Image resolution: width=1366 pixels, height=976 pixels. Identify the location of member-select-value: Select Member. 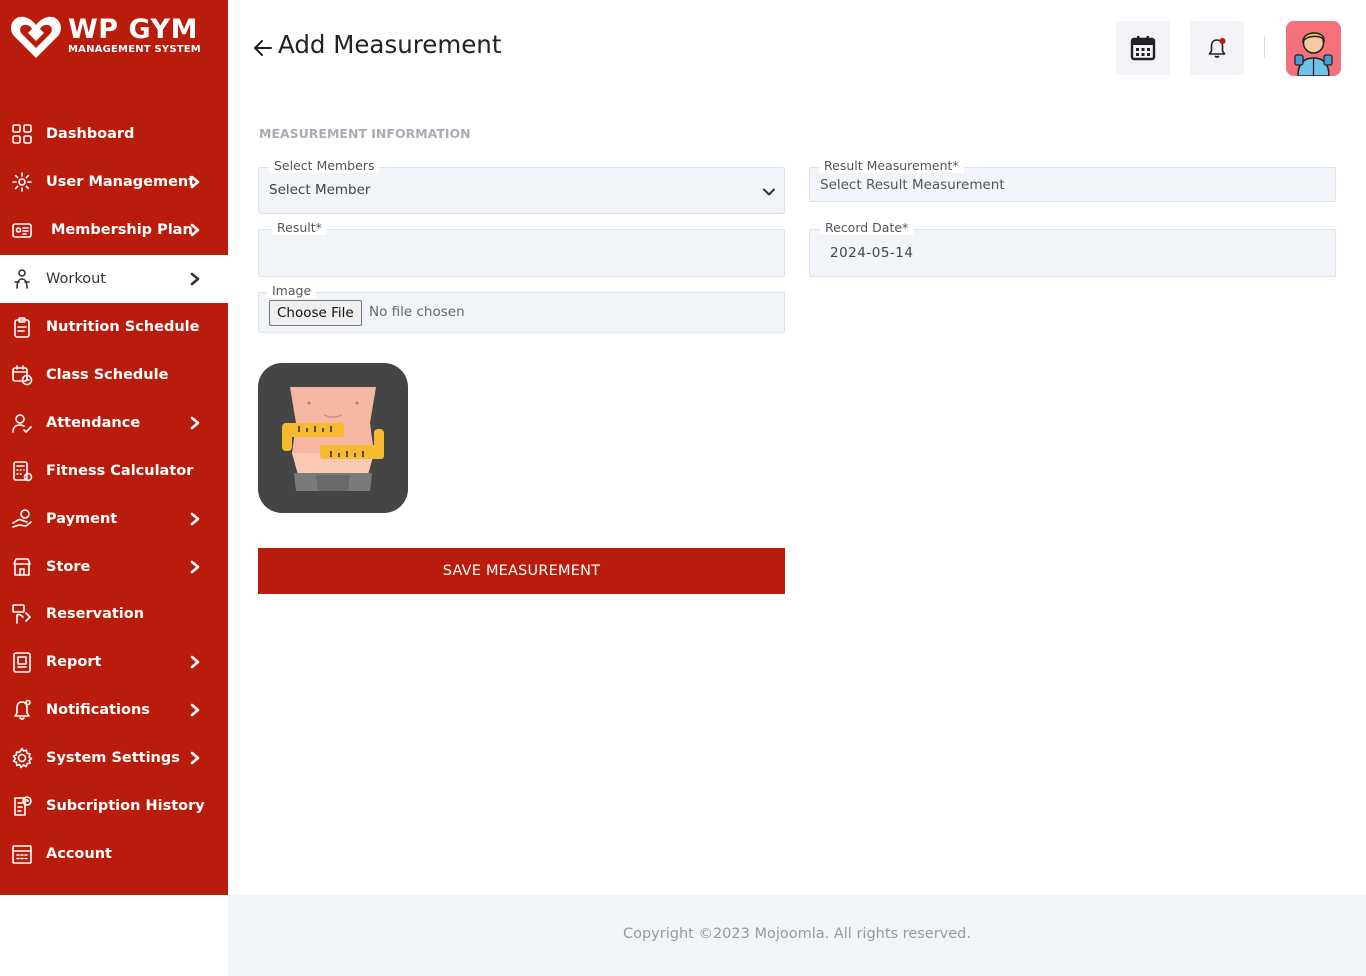
(320, 190).